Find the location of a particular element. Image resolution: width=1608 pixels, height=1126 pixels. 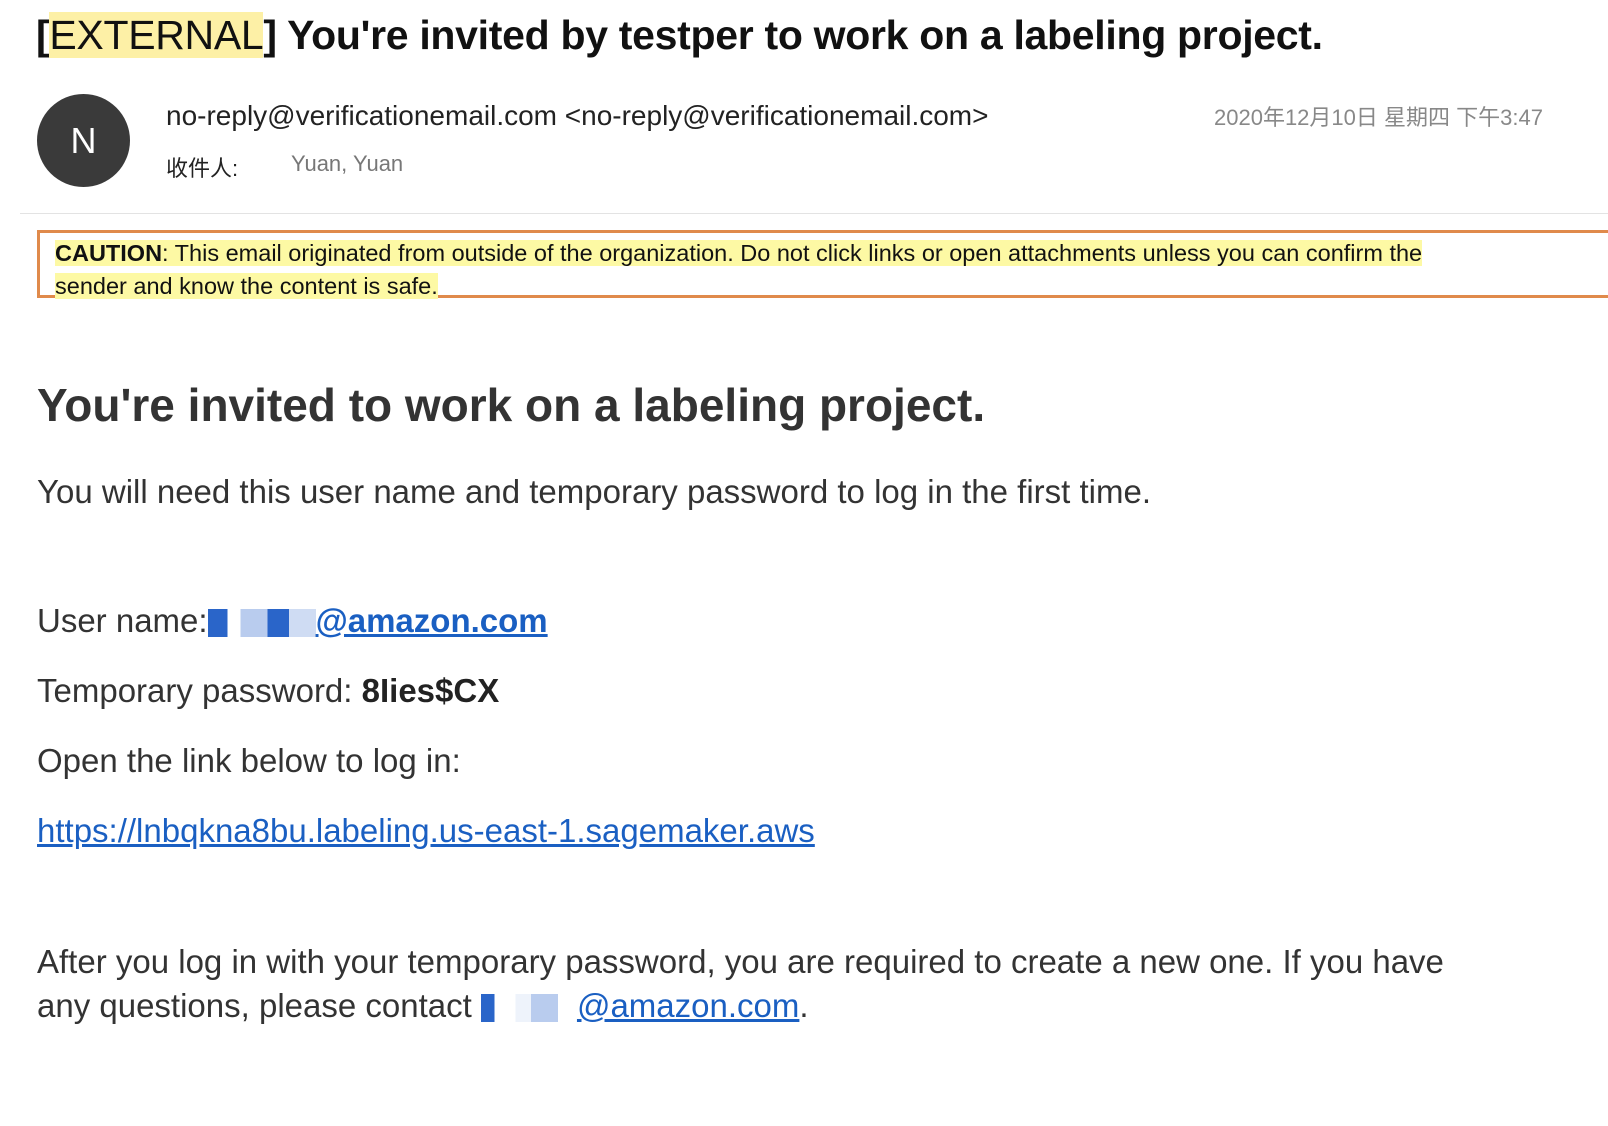

recipient-label: 收件人: is located at coordinates (202, 168).